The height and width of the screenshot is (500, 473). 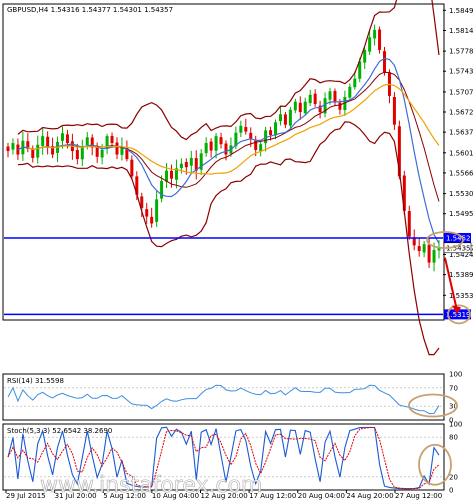 What do you see at coordinates (461, 11) in the screenshot?
I see `price-tick-label: 1.58490` at bounding box center [461, 11].